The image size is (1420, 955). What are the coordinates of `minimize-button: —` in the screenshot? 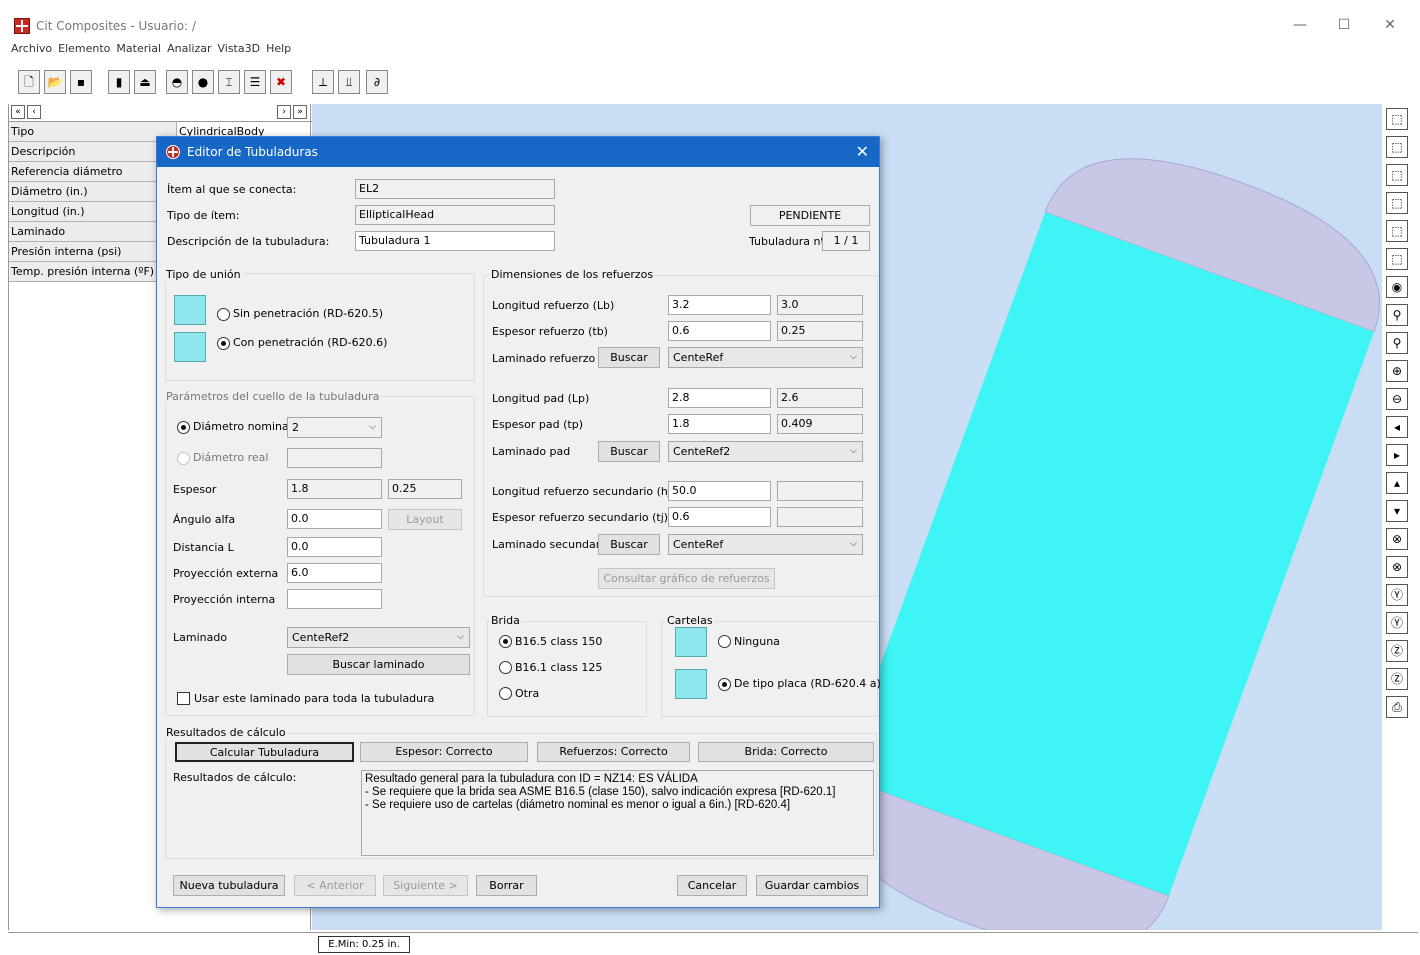 It's located at (1300, 25).